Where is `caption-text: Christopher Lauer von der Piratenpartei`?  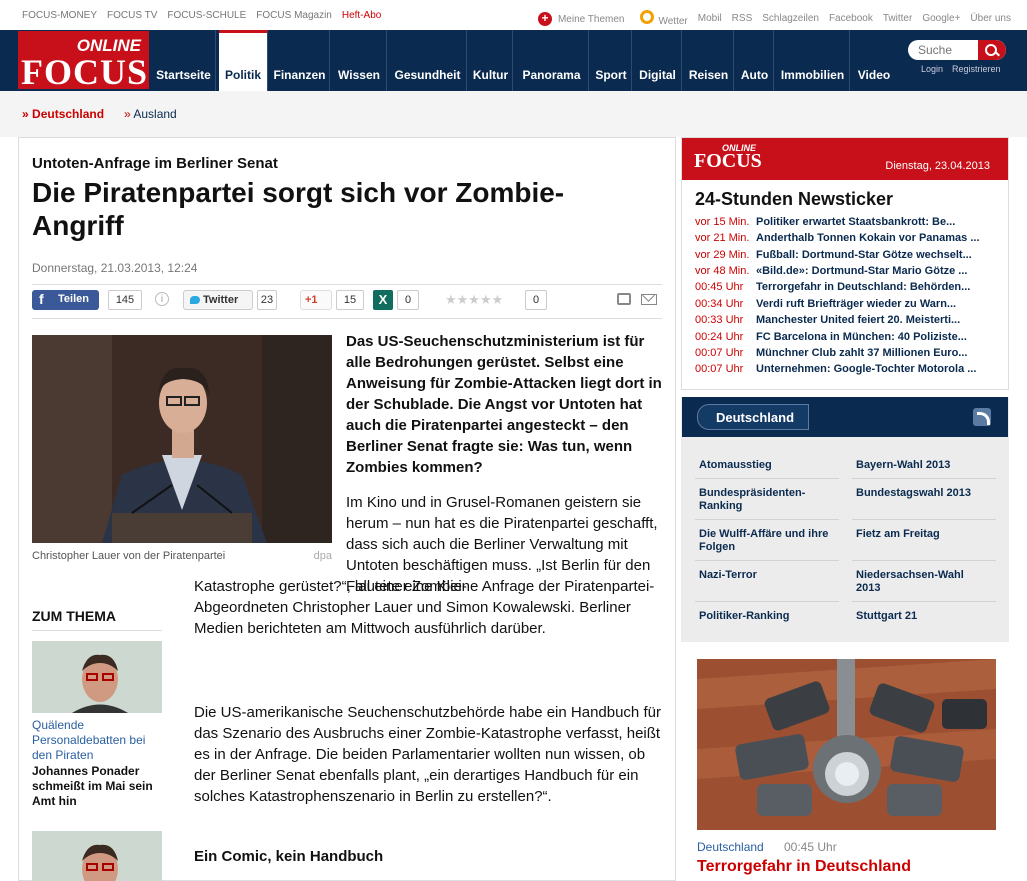 caption-text: Christopher Lauer von der Piratenpartei is located at coordinates (129, 556).